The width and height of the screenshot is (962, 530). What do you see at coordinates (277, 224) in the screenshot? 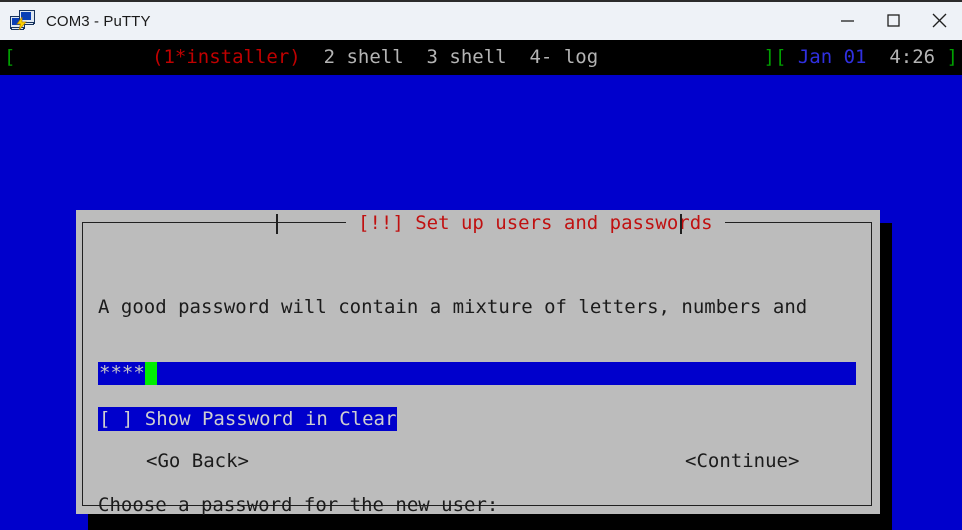
I see `dialog-title-tick-left` at bounding box center [277, 224].